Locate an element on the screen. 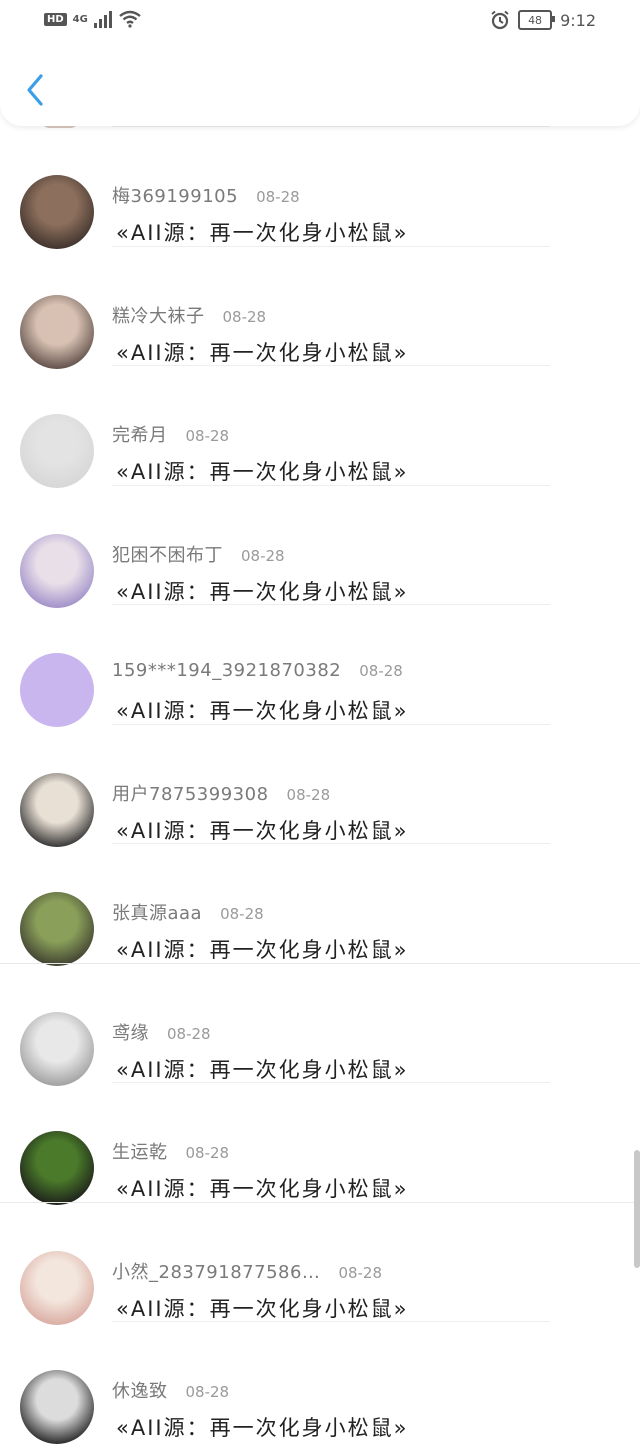 The width and height of the screenshot is (640, 1444). list-item: 犯困不困布丁 08-28 «AII源：再一次化身小松鼠» is located at coordinates (320, 546).